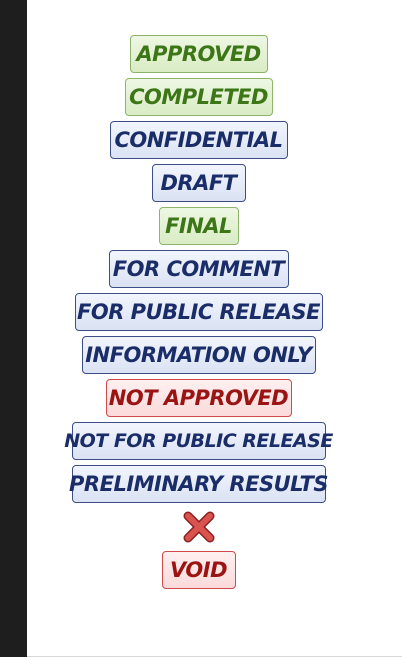  Describe the element at coordinates (13, 328) in the screenshot. I see `left-dark-panel` at that location.